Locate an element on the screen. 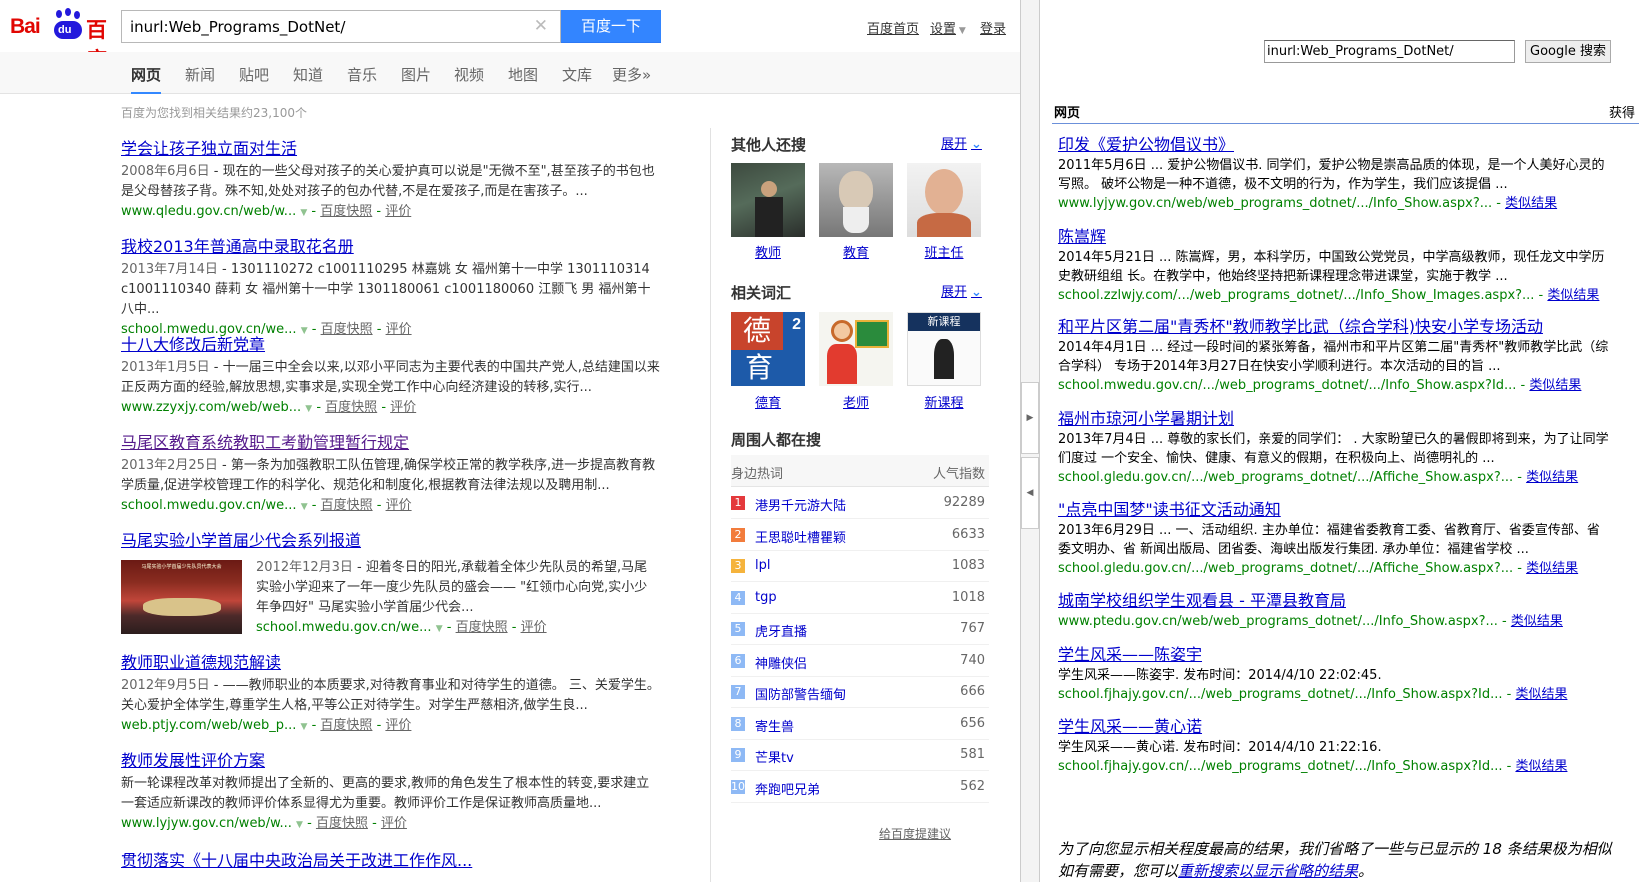  google-result-title: 陈嵩辉 is located at coordinates (1348, 237).